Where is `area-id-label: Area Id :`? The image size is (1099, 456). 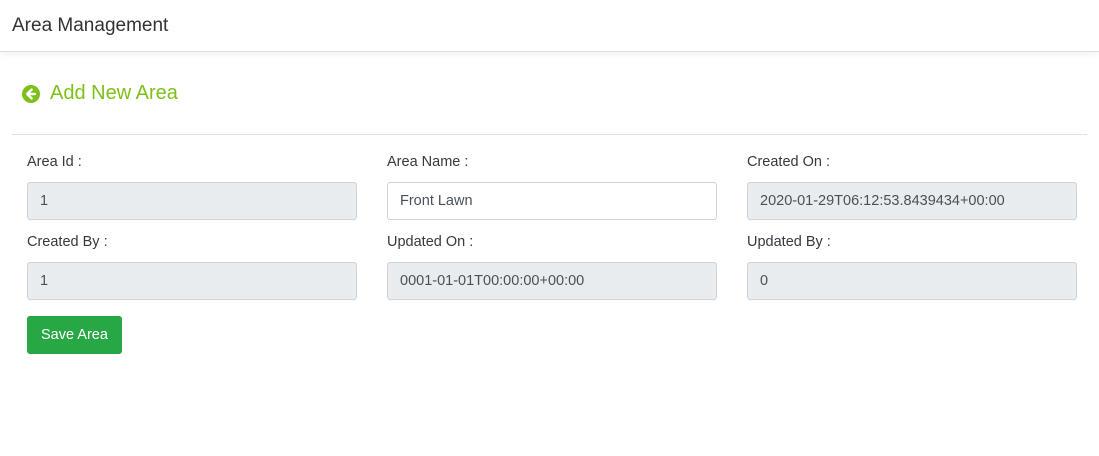 area-id-label: Area Id : is located at coordinates (54, 162).